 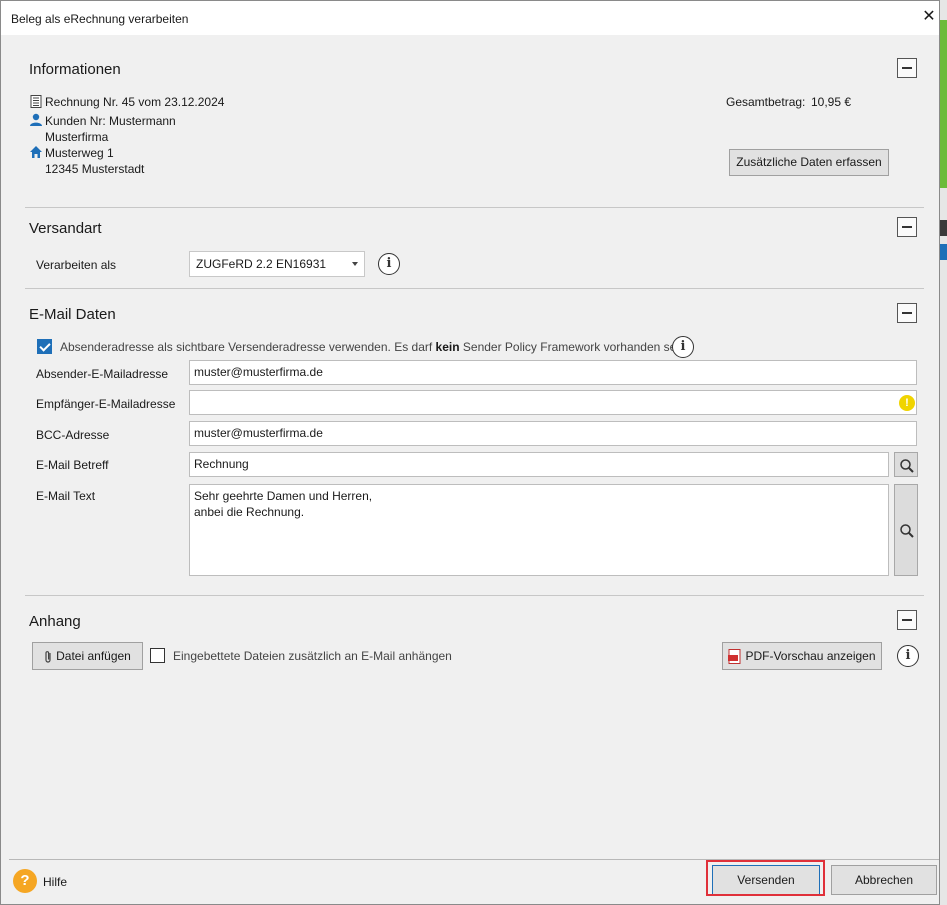 I want to click on help-label: Hilfe, so click(x=55, y=882).